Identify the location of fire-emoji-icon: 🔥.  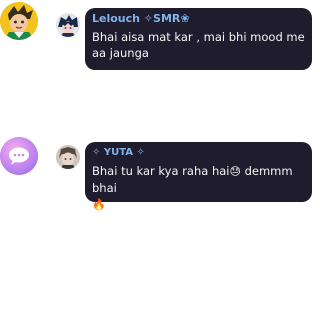
(99, 204).